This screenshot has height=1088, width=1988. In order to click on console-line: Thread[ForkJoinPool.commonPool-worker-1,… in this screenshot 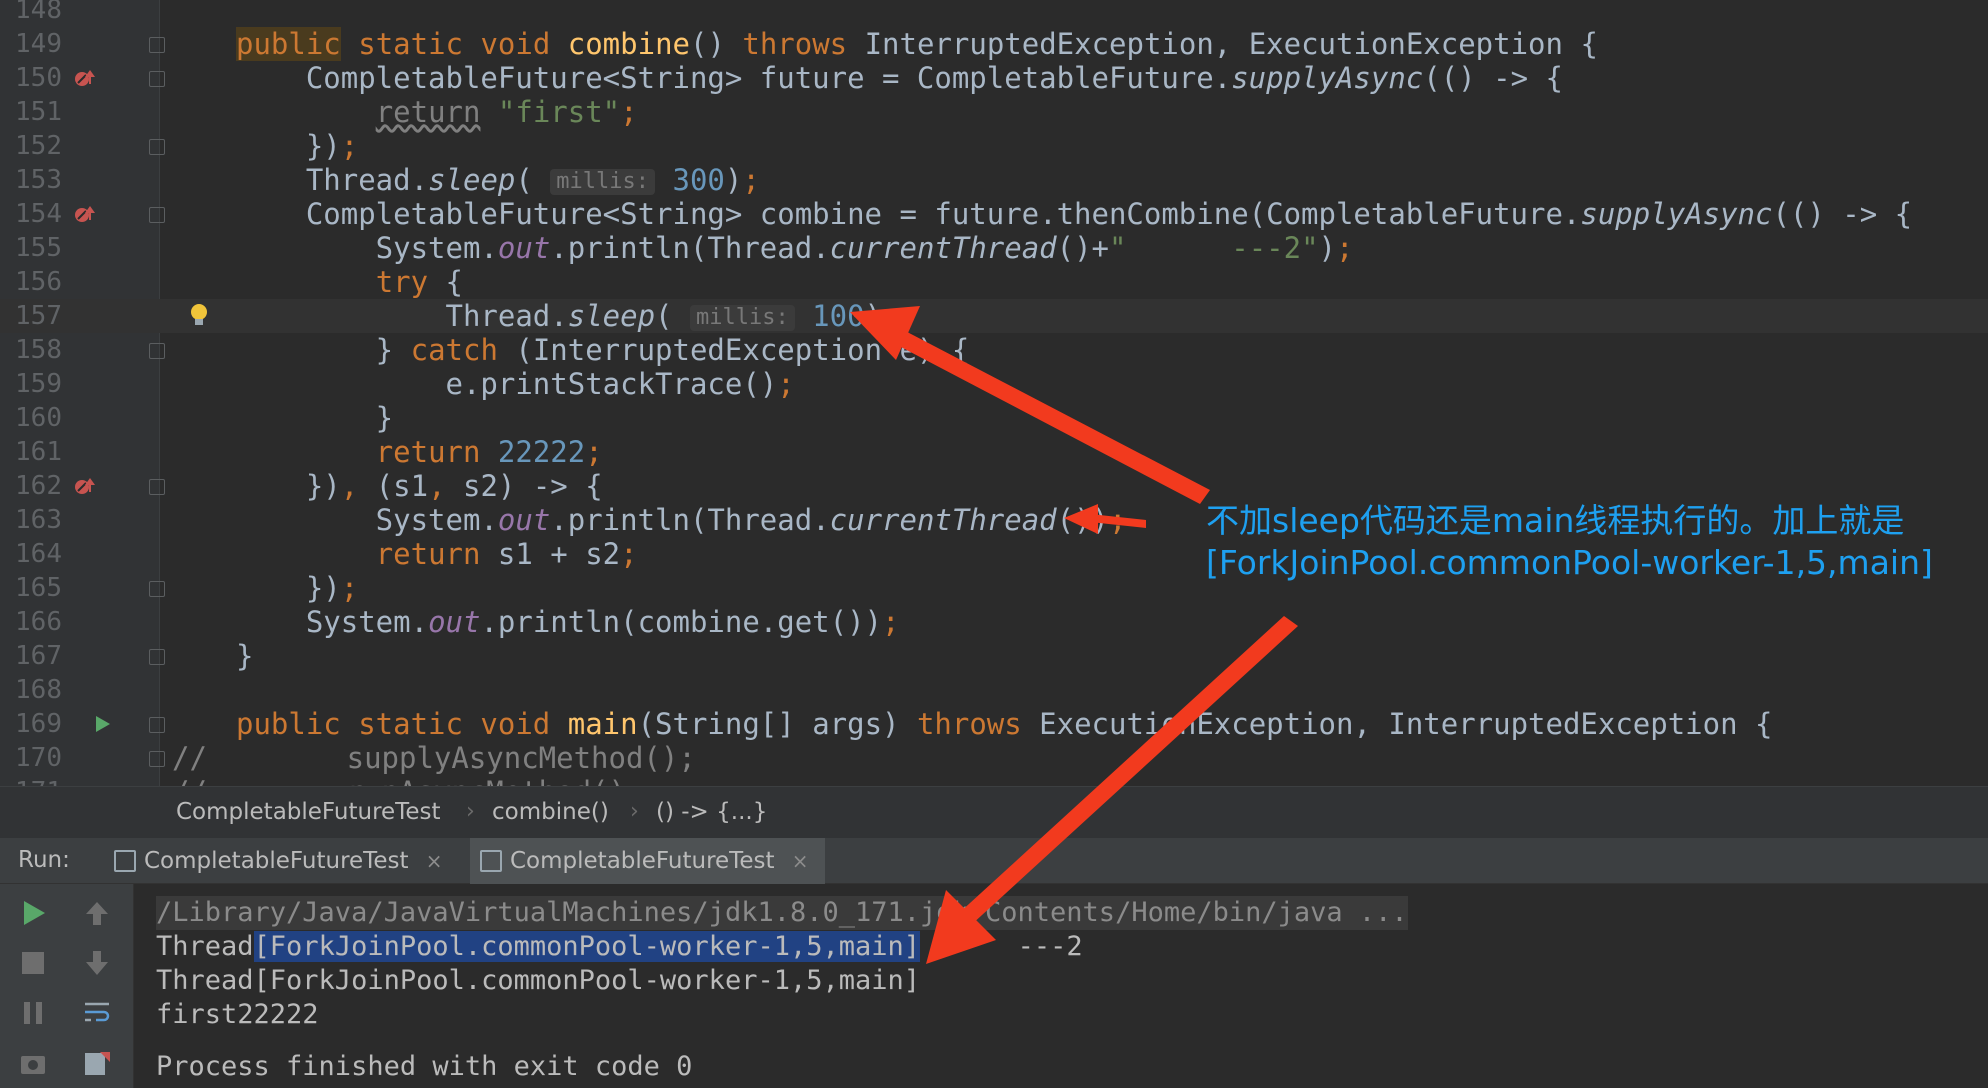, I will do `click(619, 947)`.